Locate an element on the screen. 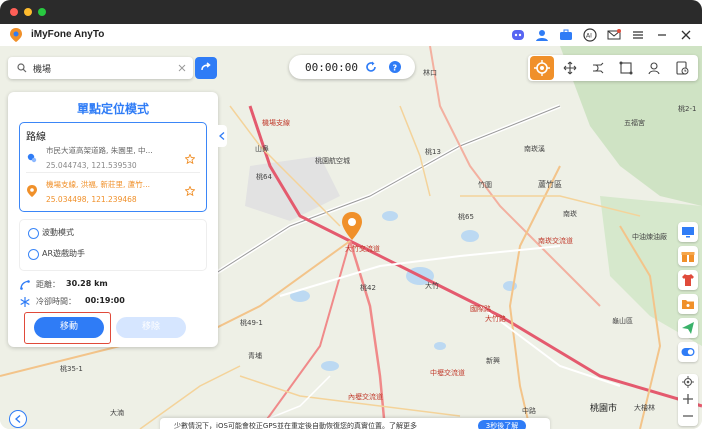  map-label: 蘆竹區 is located at coordinates (550, 184).